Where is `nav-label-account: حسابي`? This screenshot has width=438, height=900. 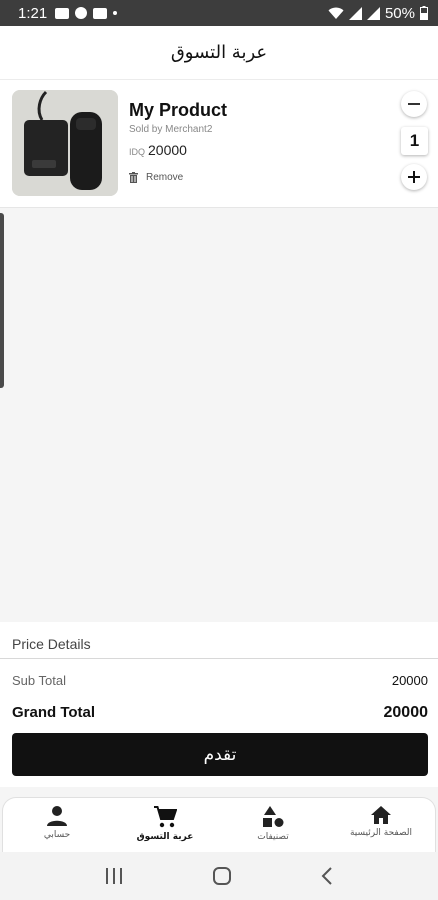 nav-label-account: حسابي is located at coordinates (57, 835).